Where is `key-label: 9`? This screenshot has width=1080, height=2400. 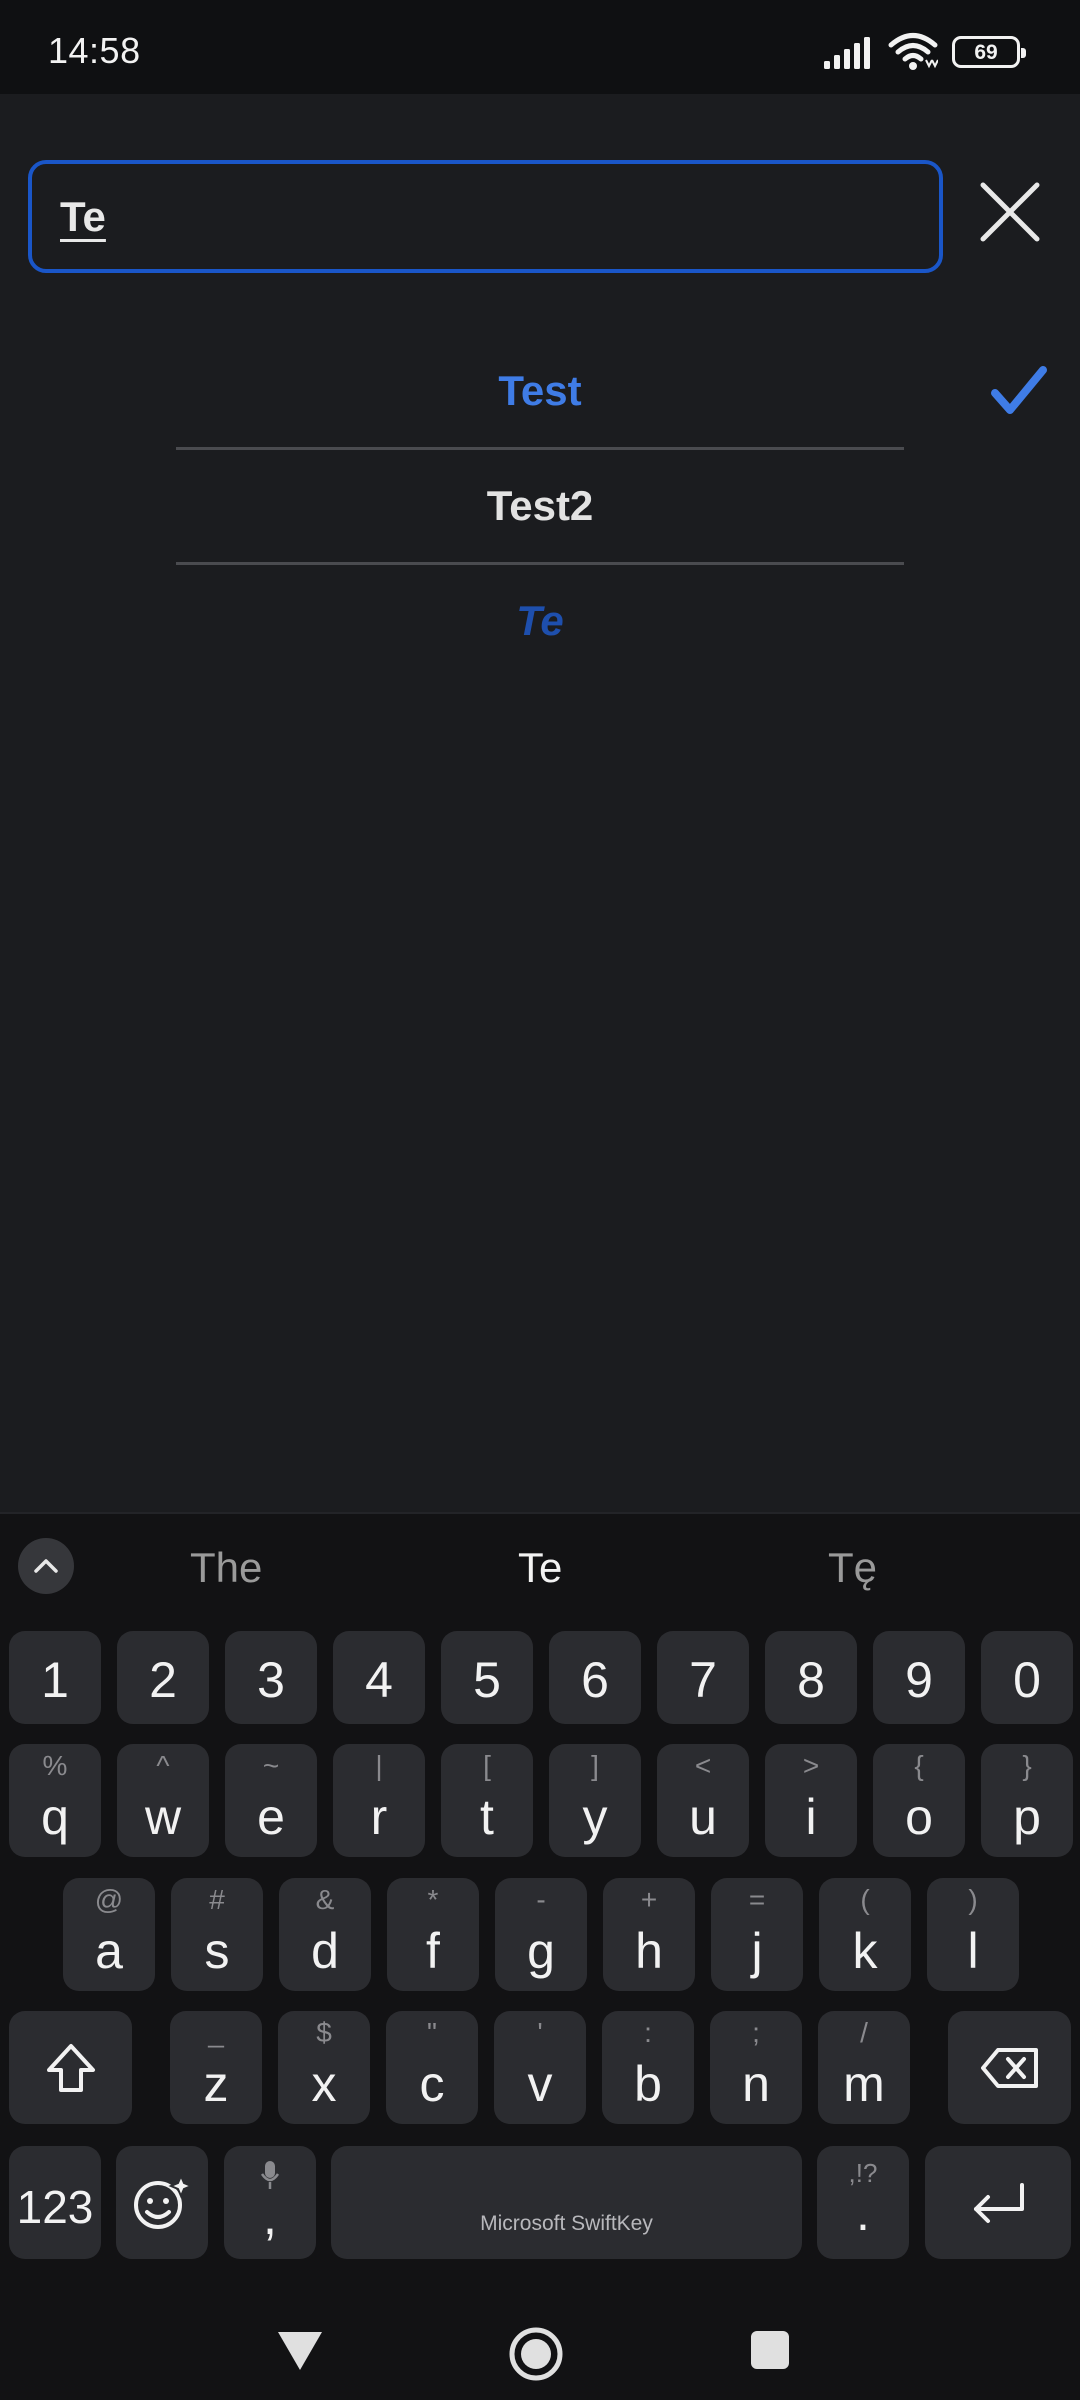
key-label: 9 is located at coordinates (919, 1680).